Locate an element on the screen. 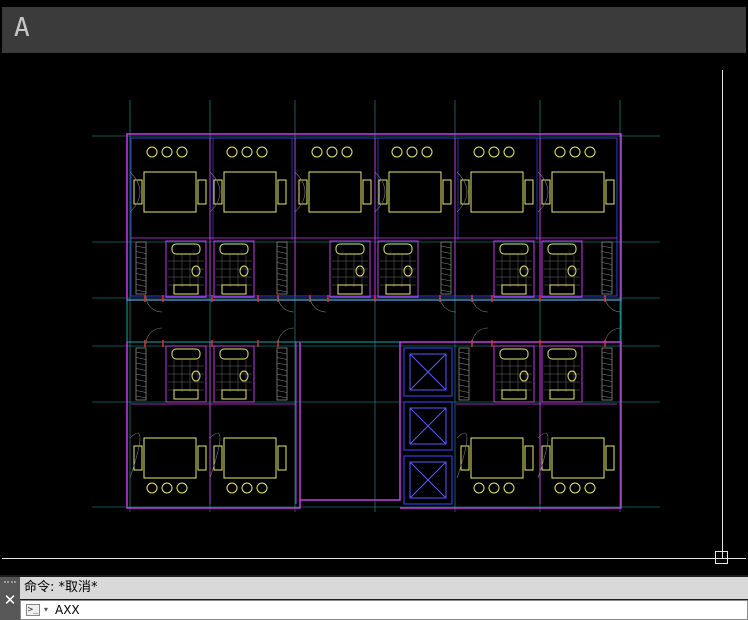 This screenshot has width=748, height=620. pickbox-cursor is located at coordinates (721, 557).